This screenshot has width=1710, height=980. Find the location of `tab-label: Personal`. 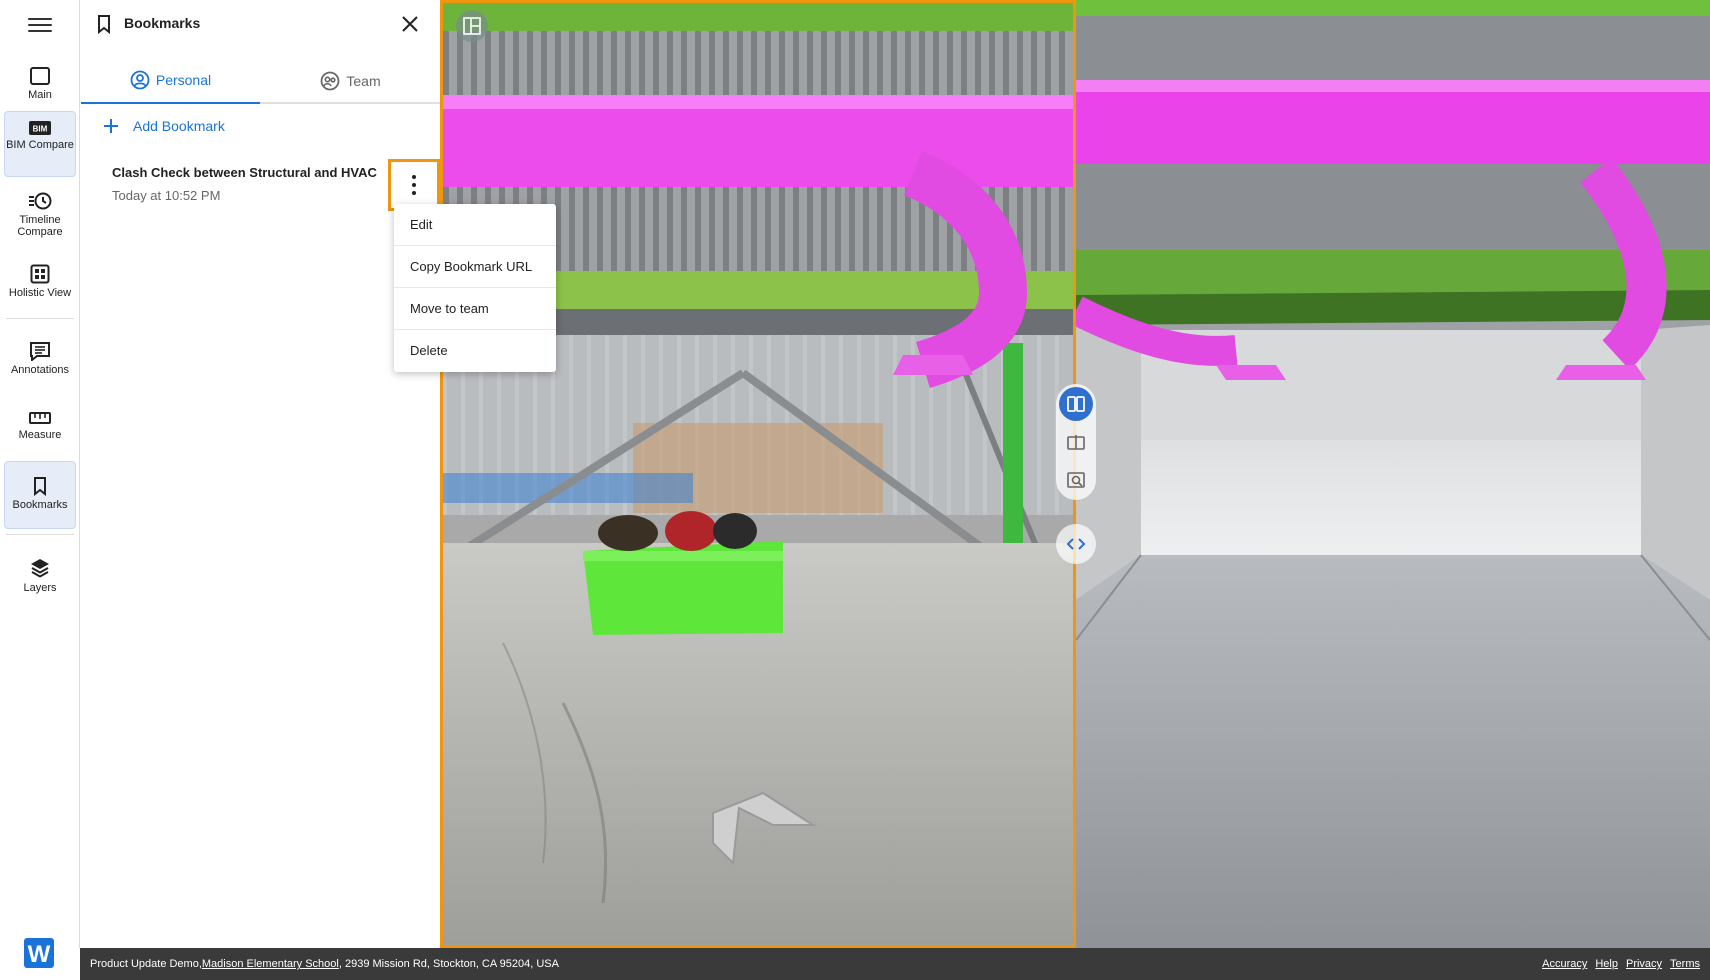

tab-label: Personal is located at coordinates (183, 80).